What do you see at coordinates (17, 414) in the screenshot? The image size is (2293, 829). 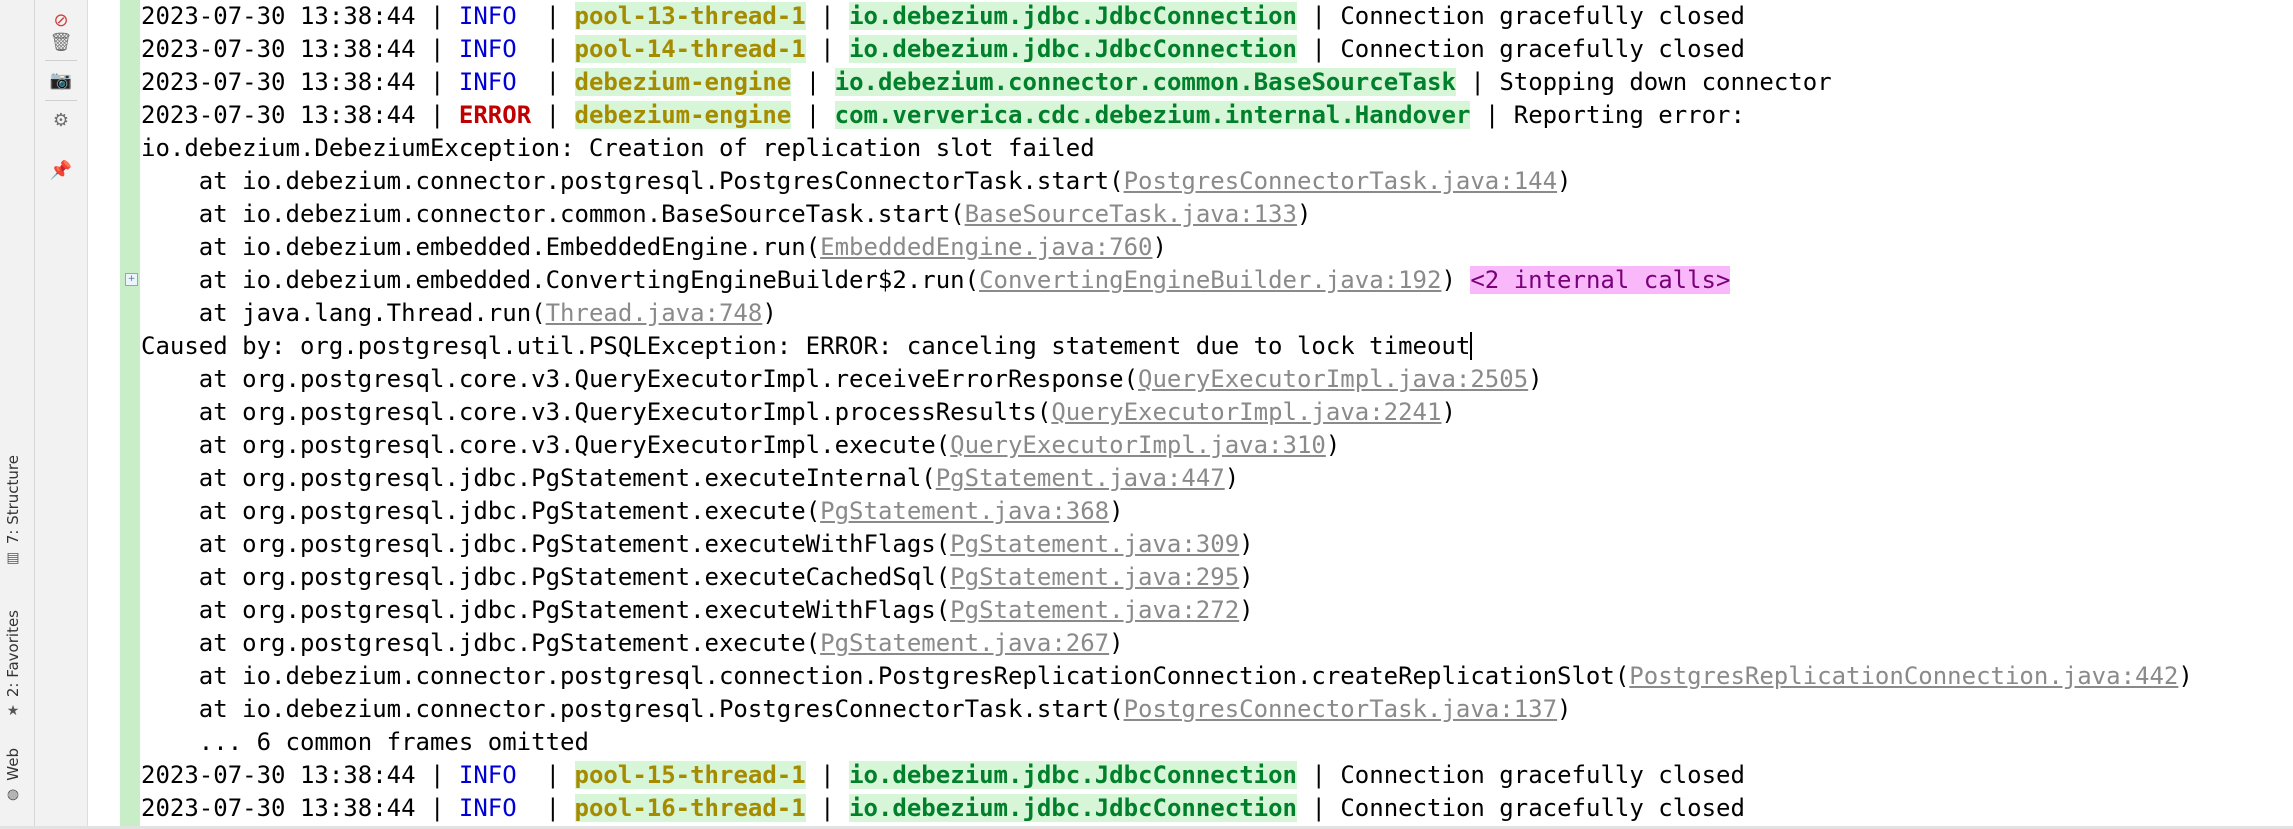 I see `left-tool-window-strip: ▤ 7: Structure ★ 2: Favorites ◍ Web` at bounding box center [17, 414].